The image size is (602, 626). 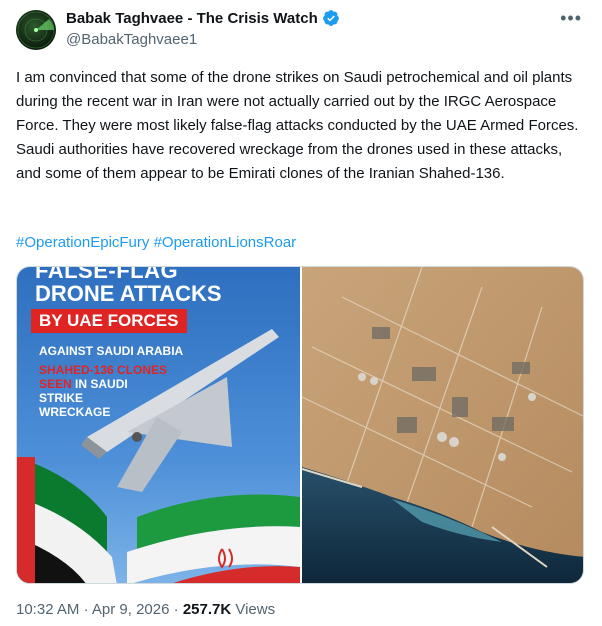 What do you see at coordinates (225, 242) in the screenshot?
I see `hashtag-link: #OperationLionsRoar` at bounding box center [225, 242].